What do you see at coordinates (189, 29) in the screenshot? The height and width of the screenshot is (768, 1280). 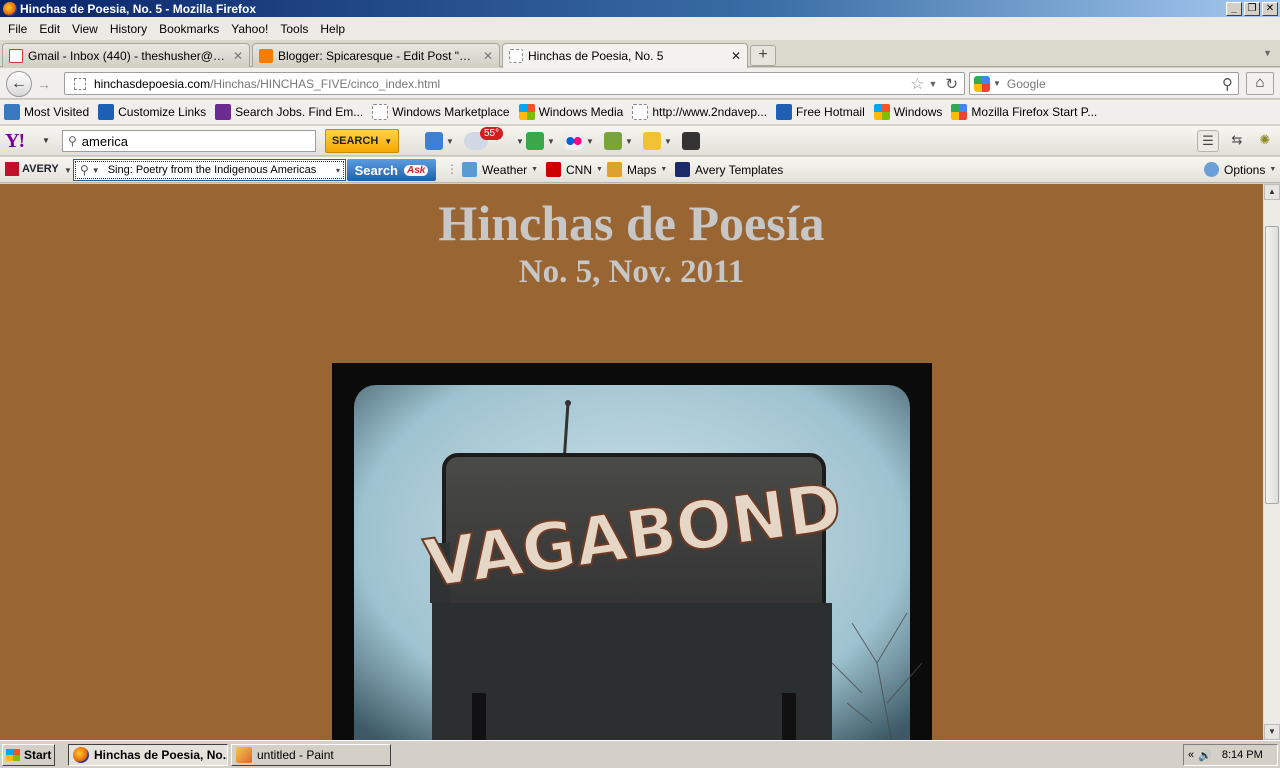 I see `menu-bookmarks: Bookmarks` at bounding box center [189, 29].